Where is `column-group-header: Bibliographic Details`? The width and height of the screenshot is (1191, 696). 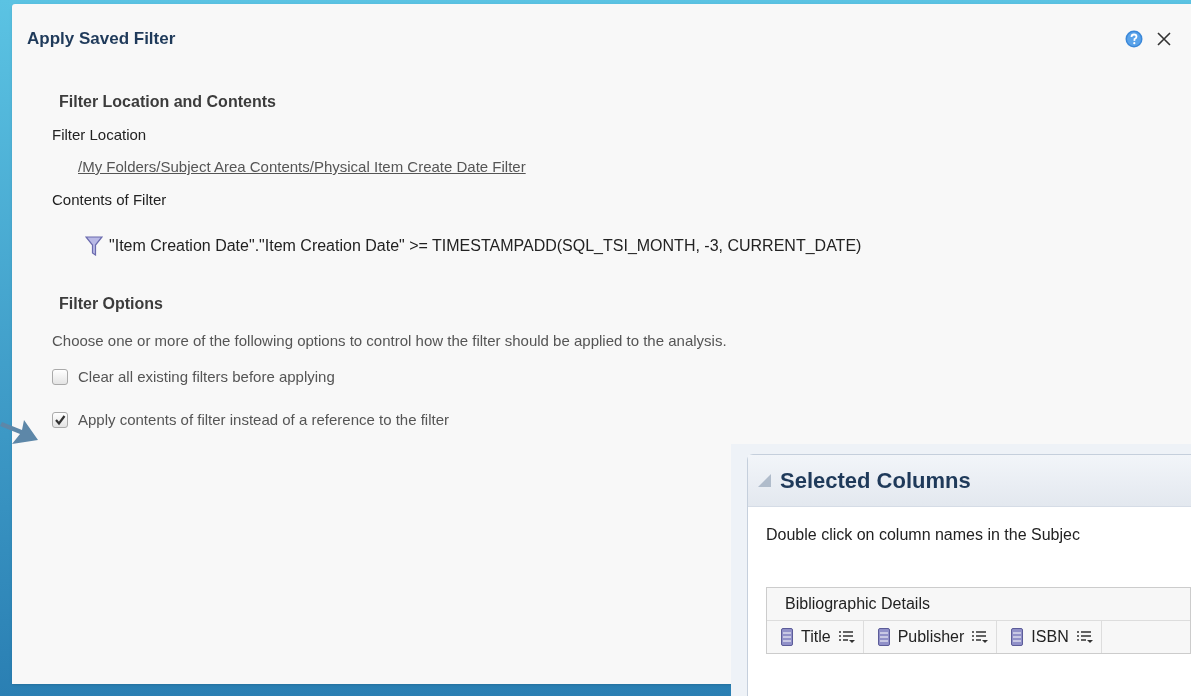
column-group-header: Bibliographic Details is located at coordinates (978, 604).